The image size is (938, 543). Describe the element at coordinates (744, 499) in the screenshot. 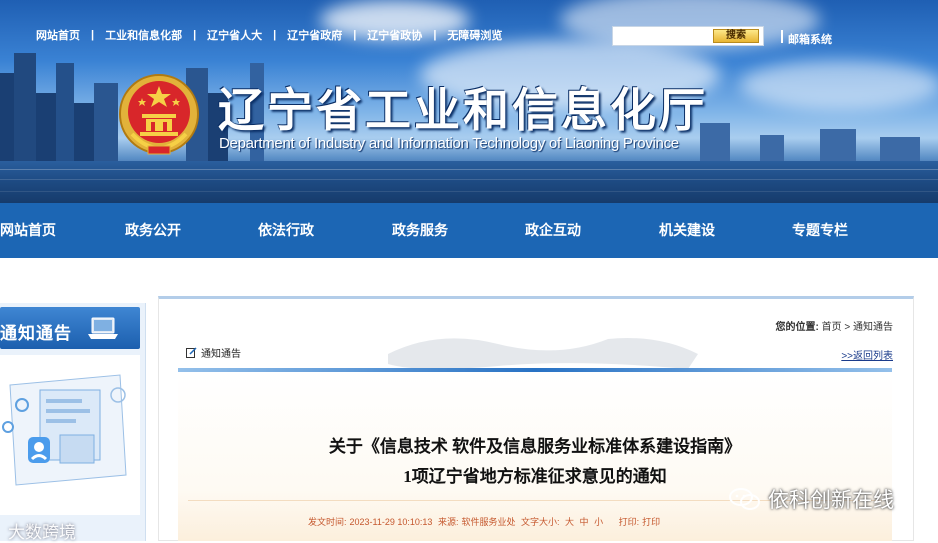

I see `wechat-icon` at that location.